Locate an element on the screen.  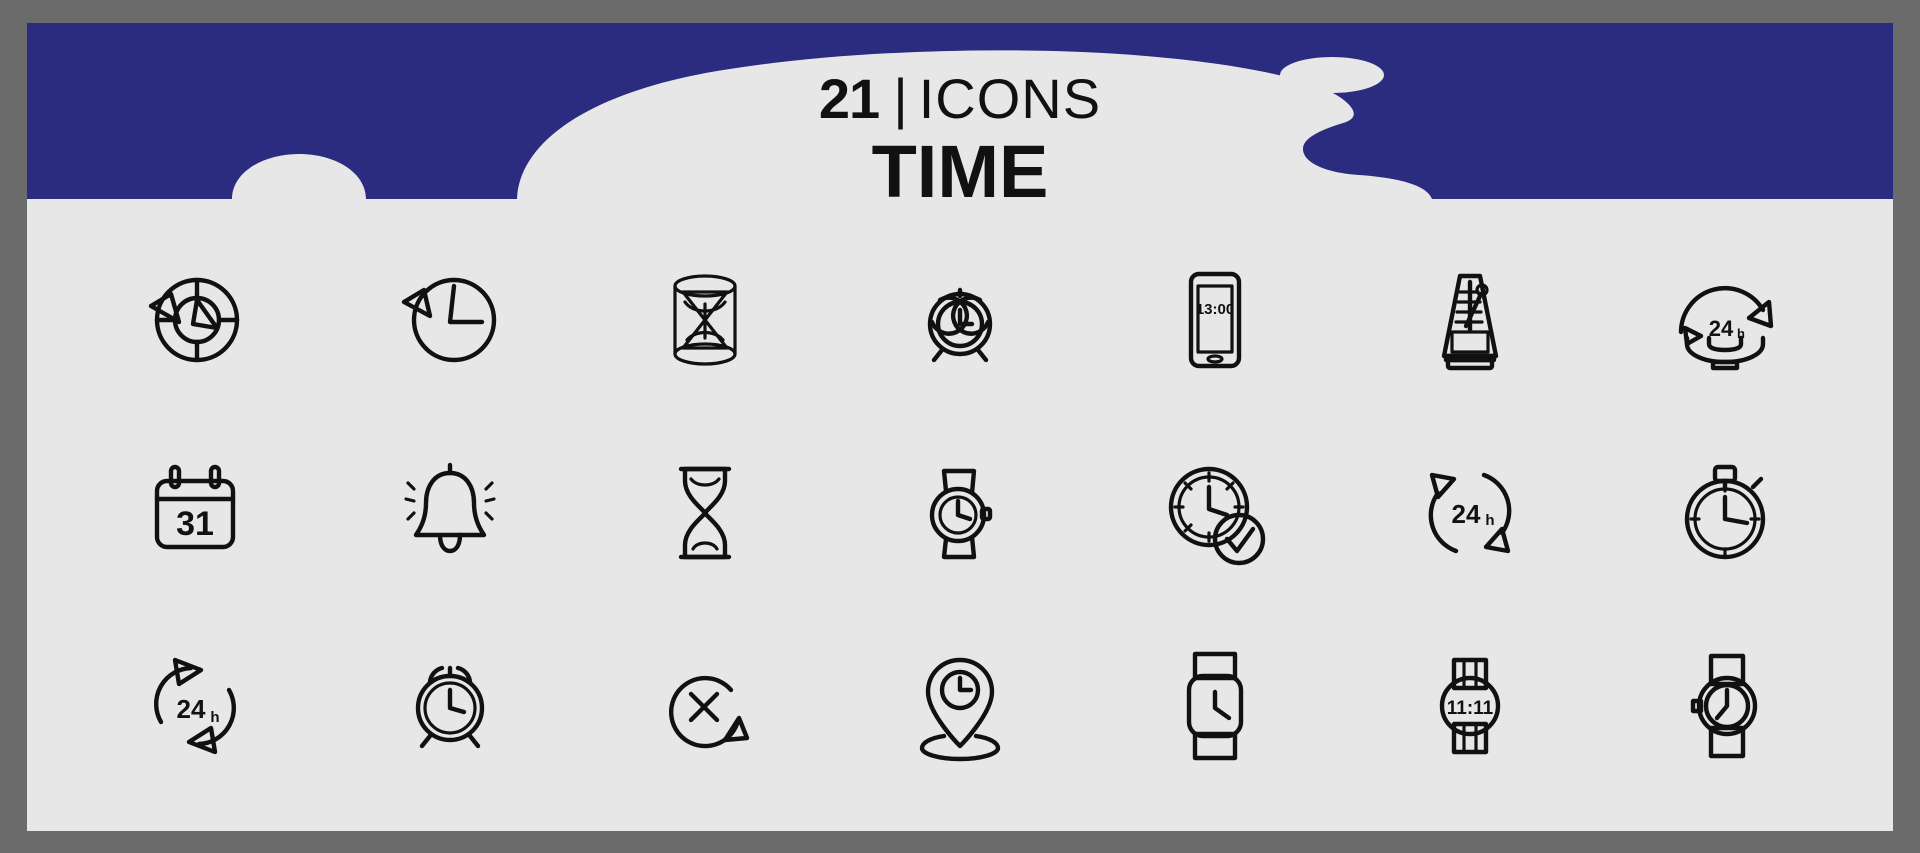
digital-watch-screen-time: 11:11 is located at coordinates (1470, 708).